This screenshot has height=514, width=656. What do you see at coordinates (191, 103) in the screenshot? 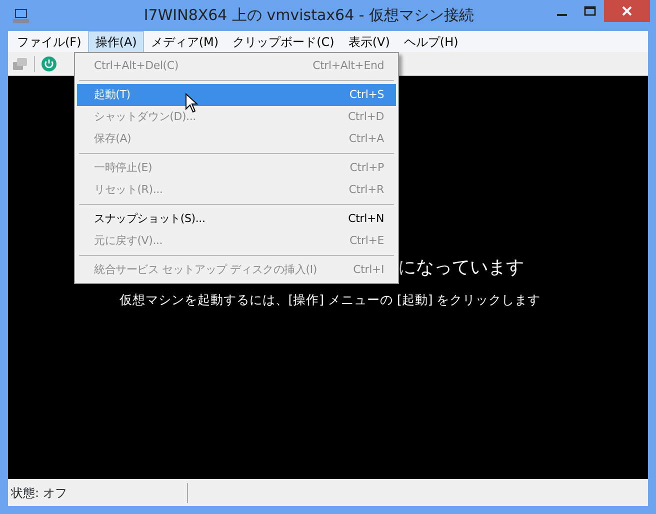
I see `mouse-cursor-icon` at bounding box center [191, 103].